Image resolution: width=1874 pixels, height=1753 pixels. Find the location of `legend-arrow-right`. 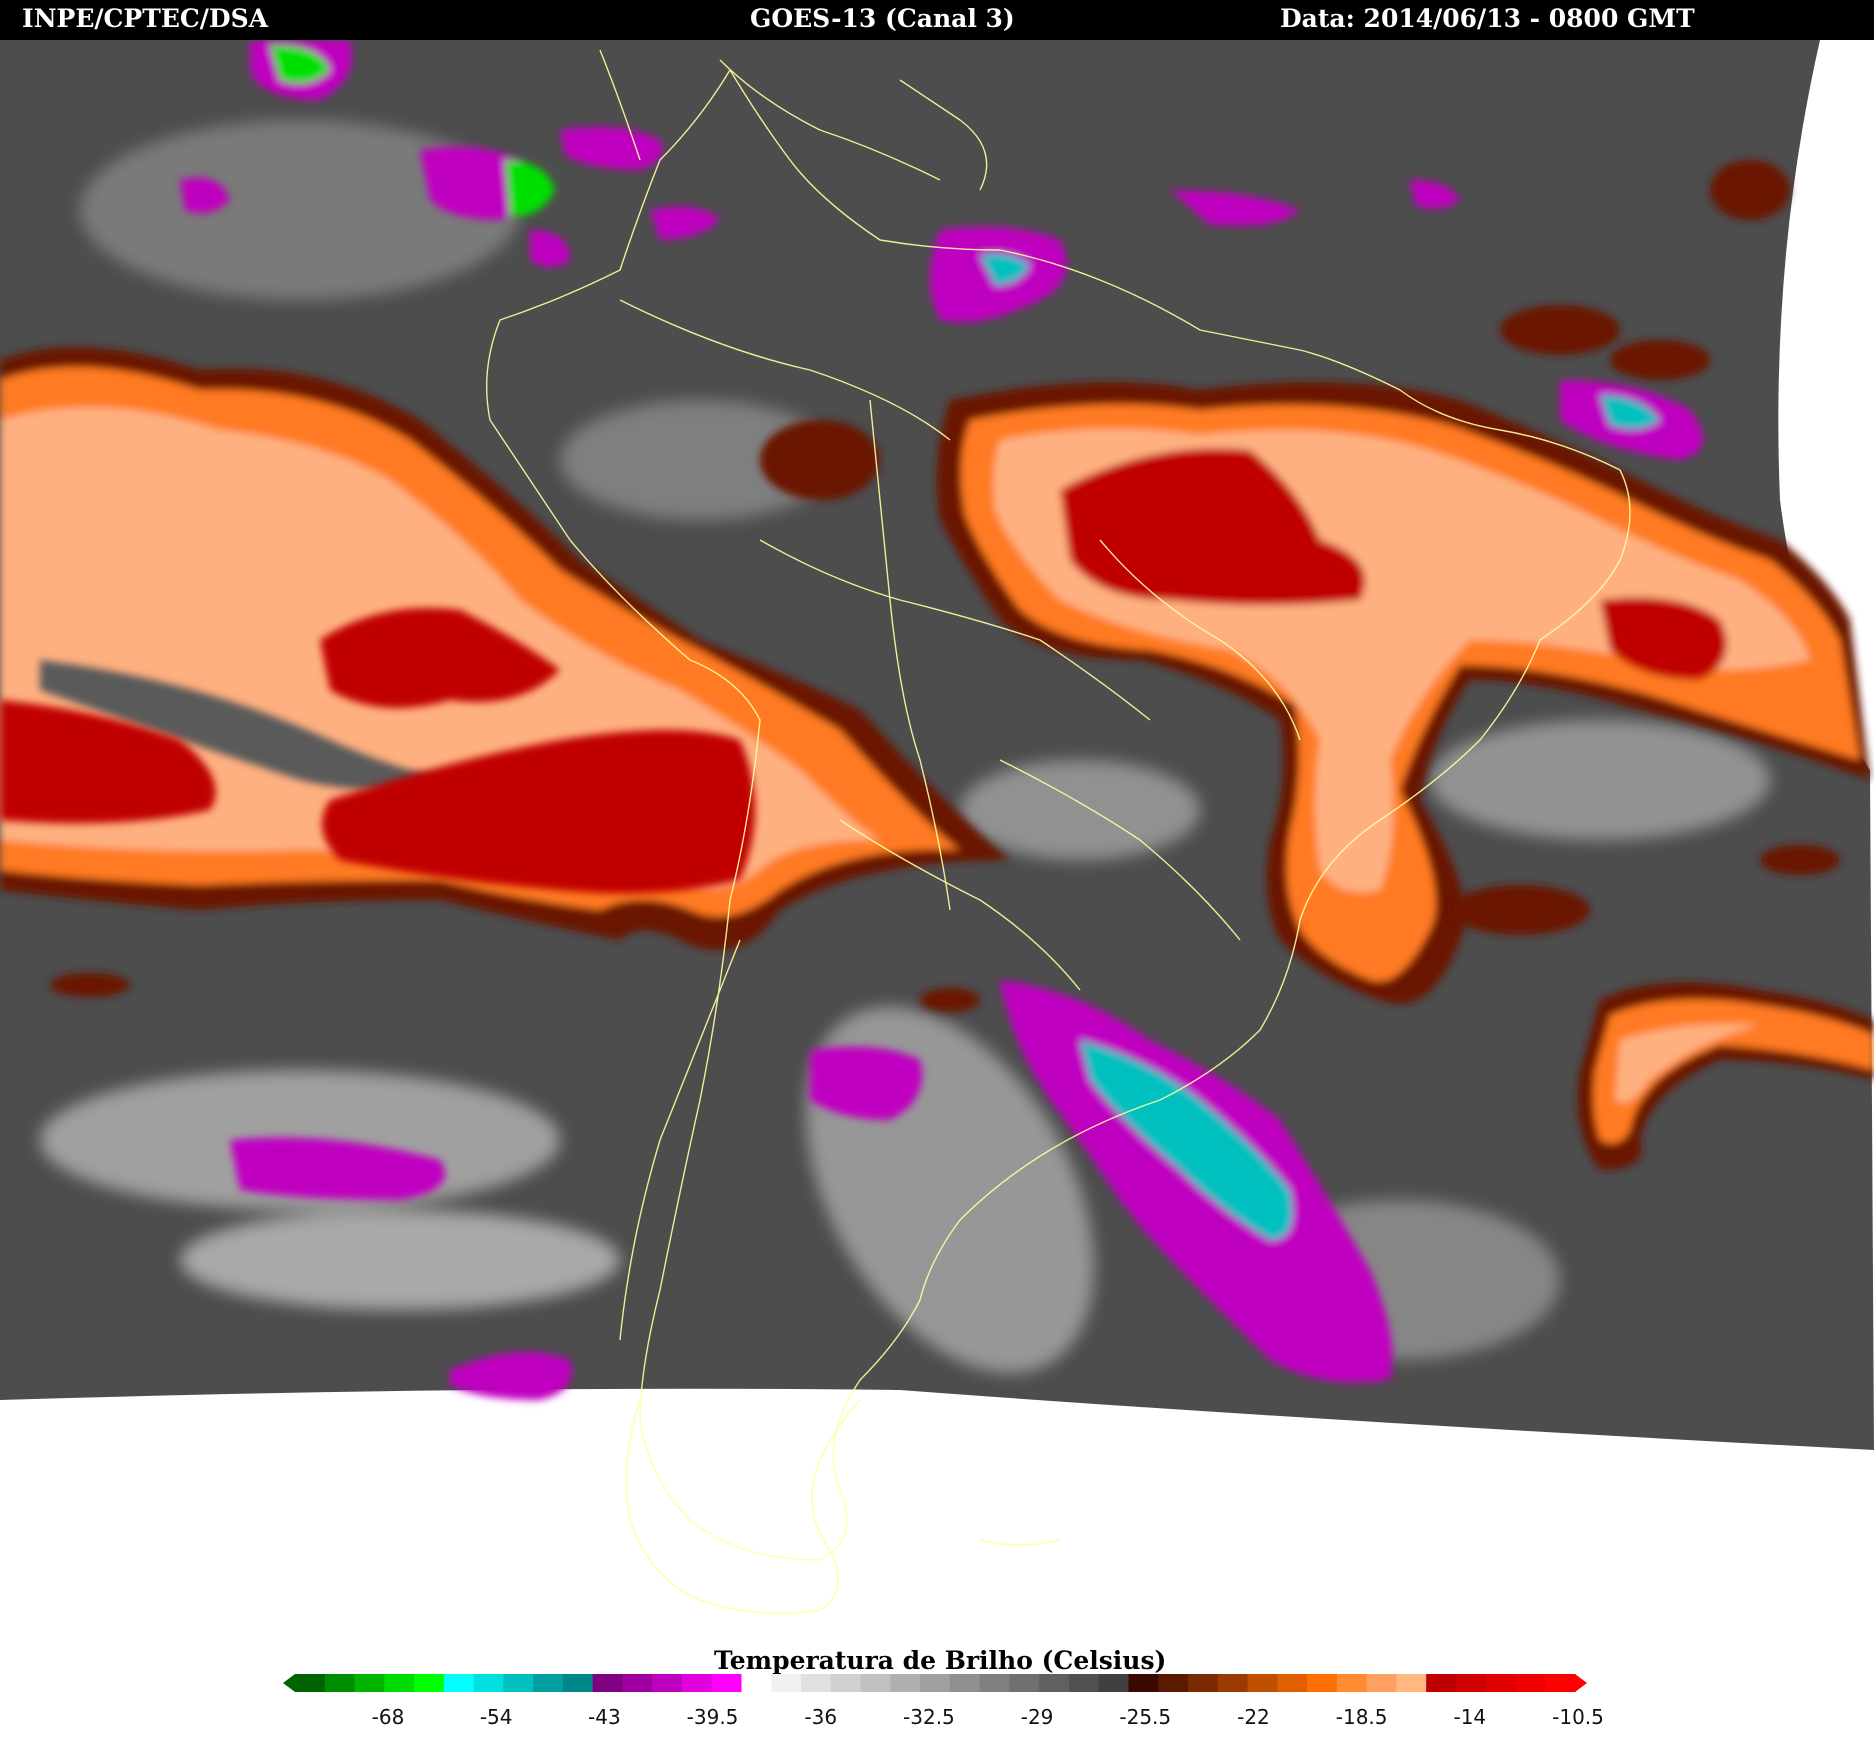

legend-arrow-right is located at coordinates (1581, 1683).